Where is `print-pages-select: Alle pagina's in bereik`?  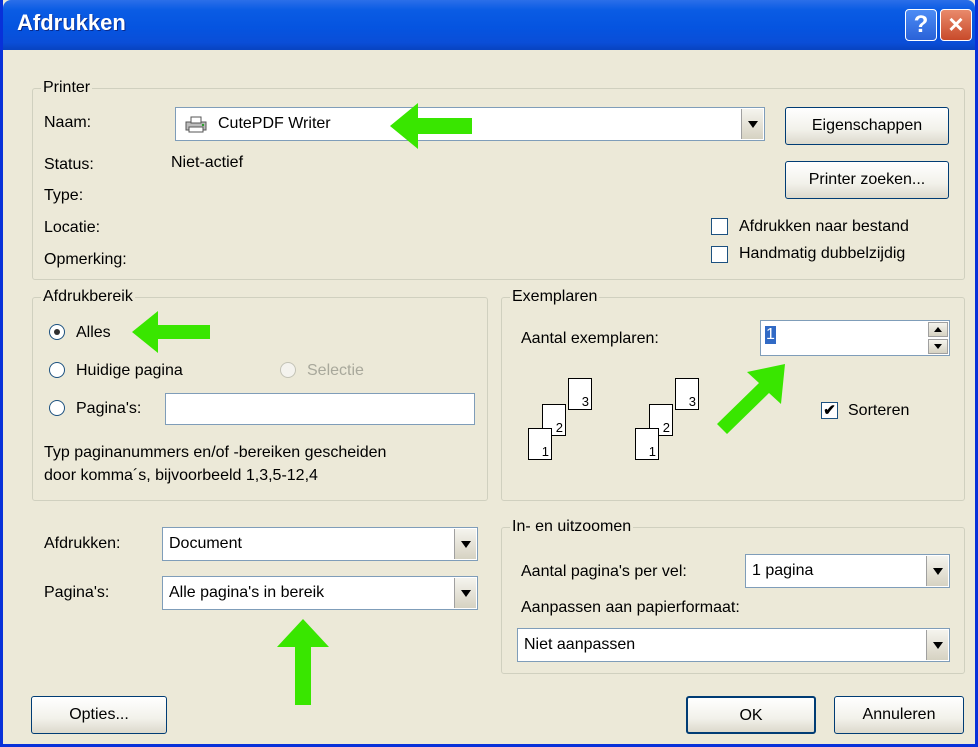 print-pages-select: Alle pagina's in bereik is located at coordinates (320, 593).